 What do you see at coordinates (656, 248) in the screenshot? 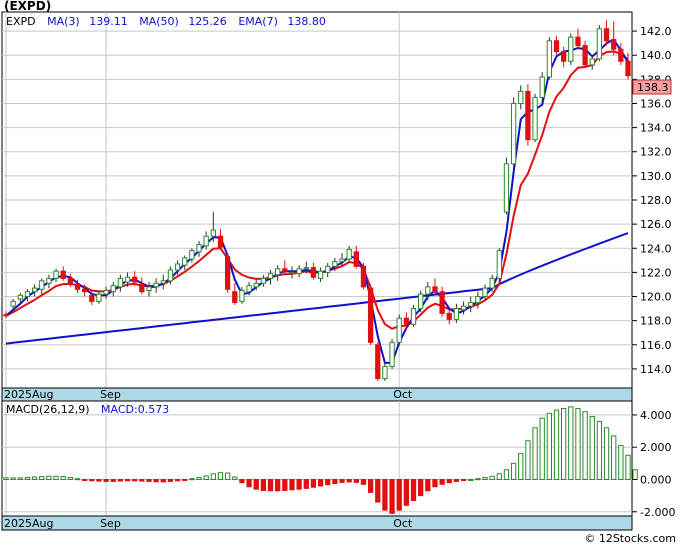
I see `price-tick-label: 124.0` at bounding box center [656, 248].